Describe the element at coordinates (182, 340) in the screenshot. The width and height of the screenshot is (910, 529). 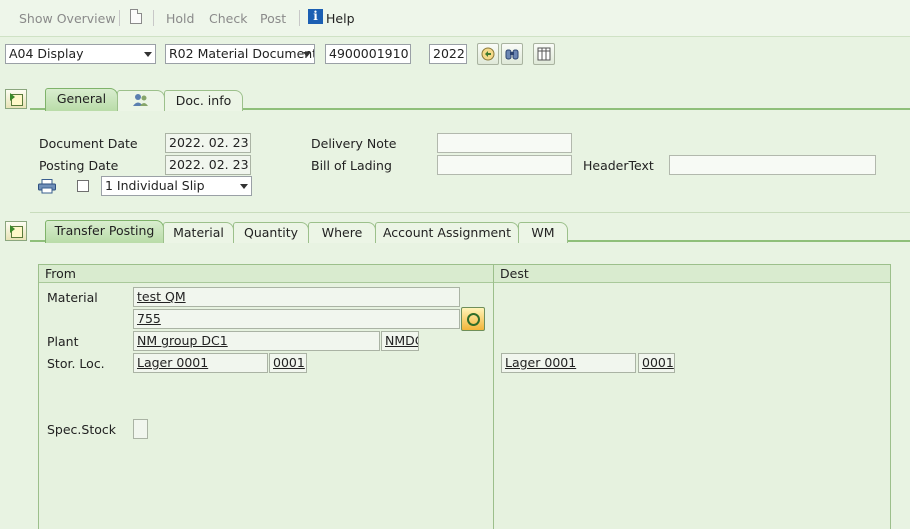
I see `plant-name-value: NM group DC1` at that location.